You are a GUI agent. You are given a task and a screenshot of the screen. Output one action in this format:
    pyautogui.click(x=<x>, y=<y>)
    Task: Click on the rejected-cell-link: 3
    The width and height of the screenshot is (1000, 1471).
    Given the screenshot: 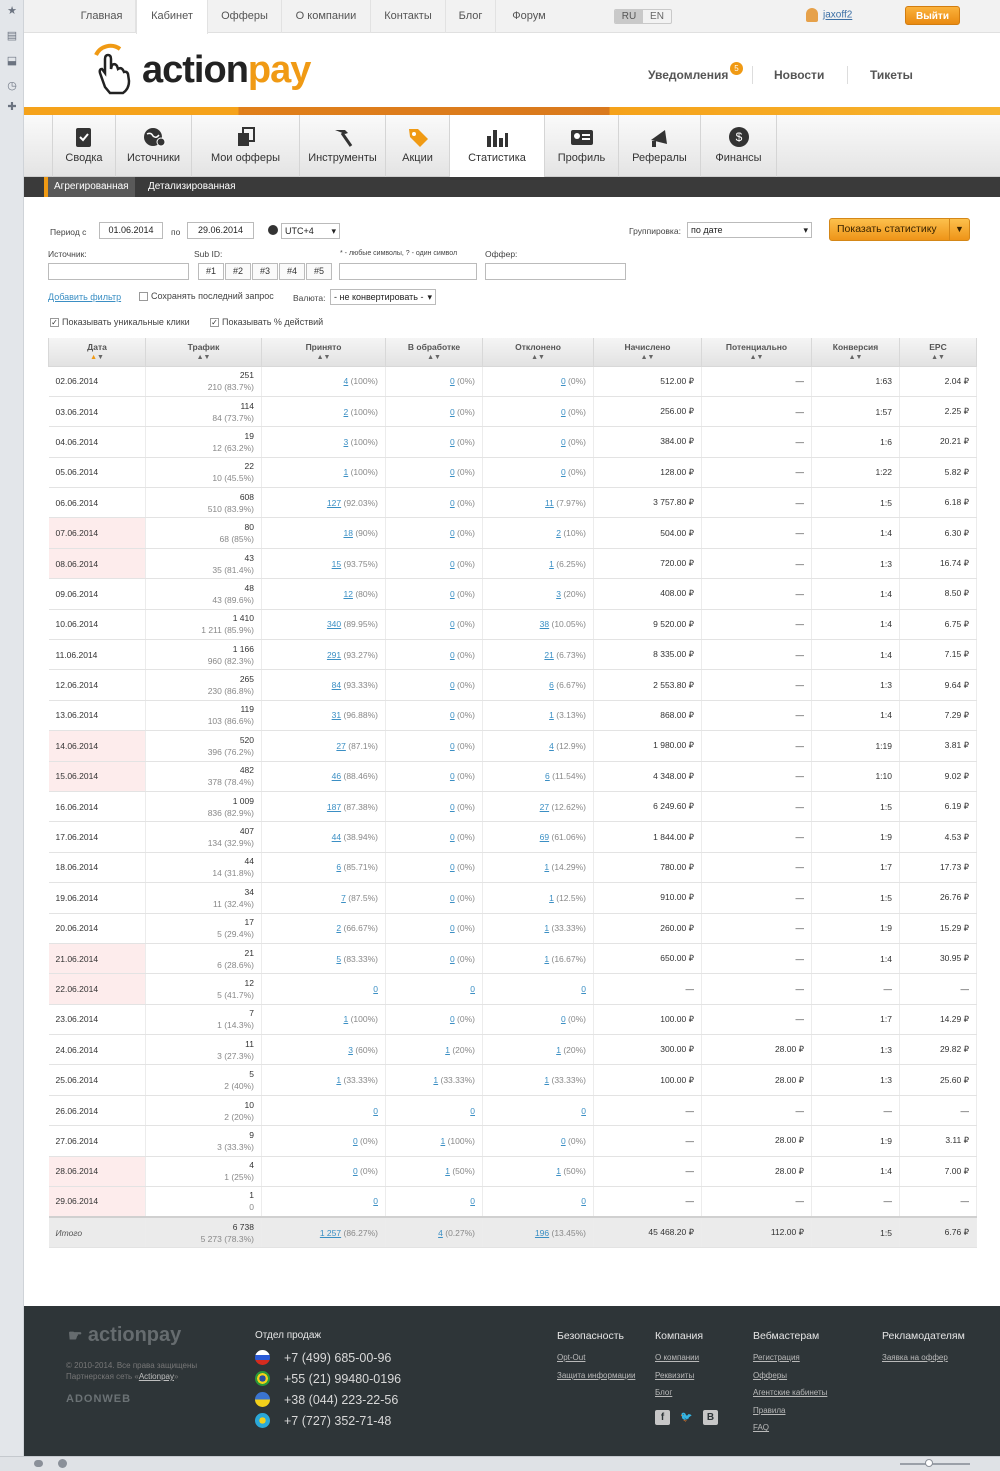 What is the action you would take?
    pyautogui.click(x=558, y=594)
    